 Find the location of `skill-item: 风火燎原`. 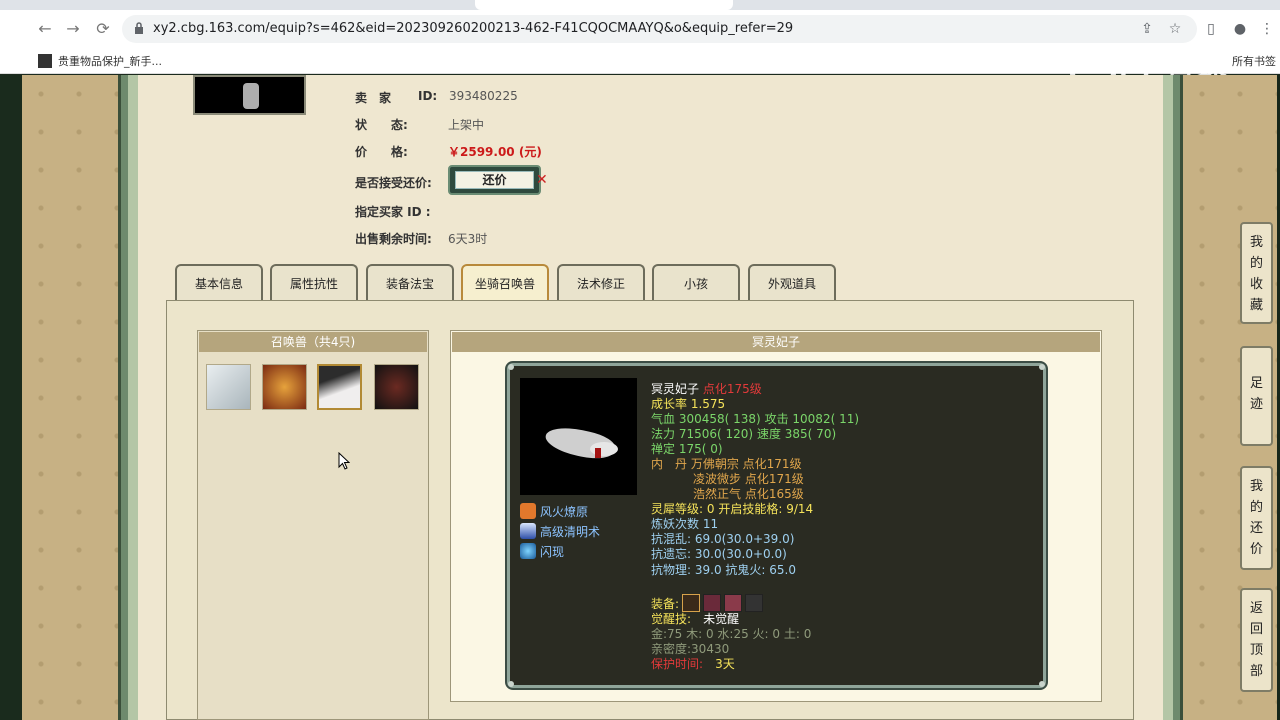

skill-item: 风火燎原 is located at coordinates (554, 511).